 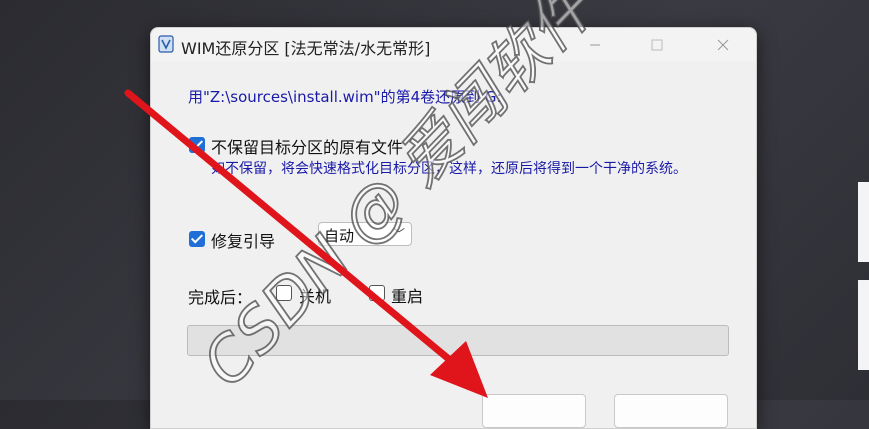 What do you see at coordinates (284, 293) in the screenshot?
I see `shutdown-checkbox` at bounding box center [284, 293].